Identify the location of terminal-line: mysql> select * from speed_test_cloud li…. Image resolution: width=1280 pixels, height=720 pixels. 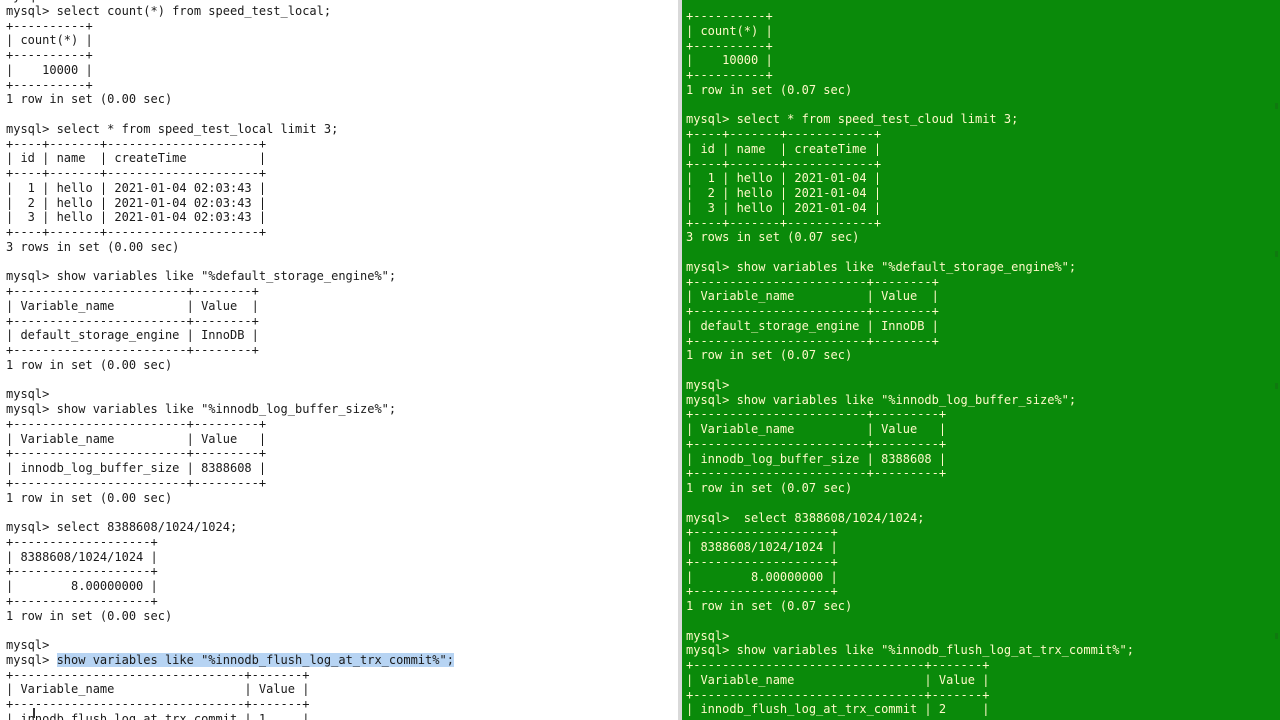
(852, 119).